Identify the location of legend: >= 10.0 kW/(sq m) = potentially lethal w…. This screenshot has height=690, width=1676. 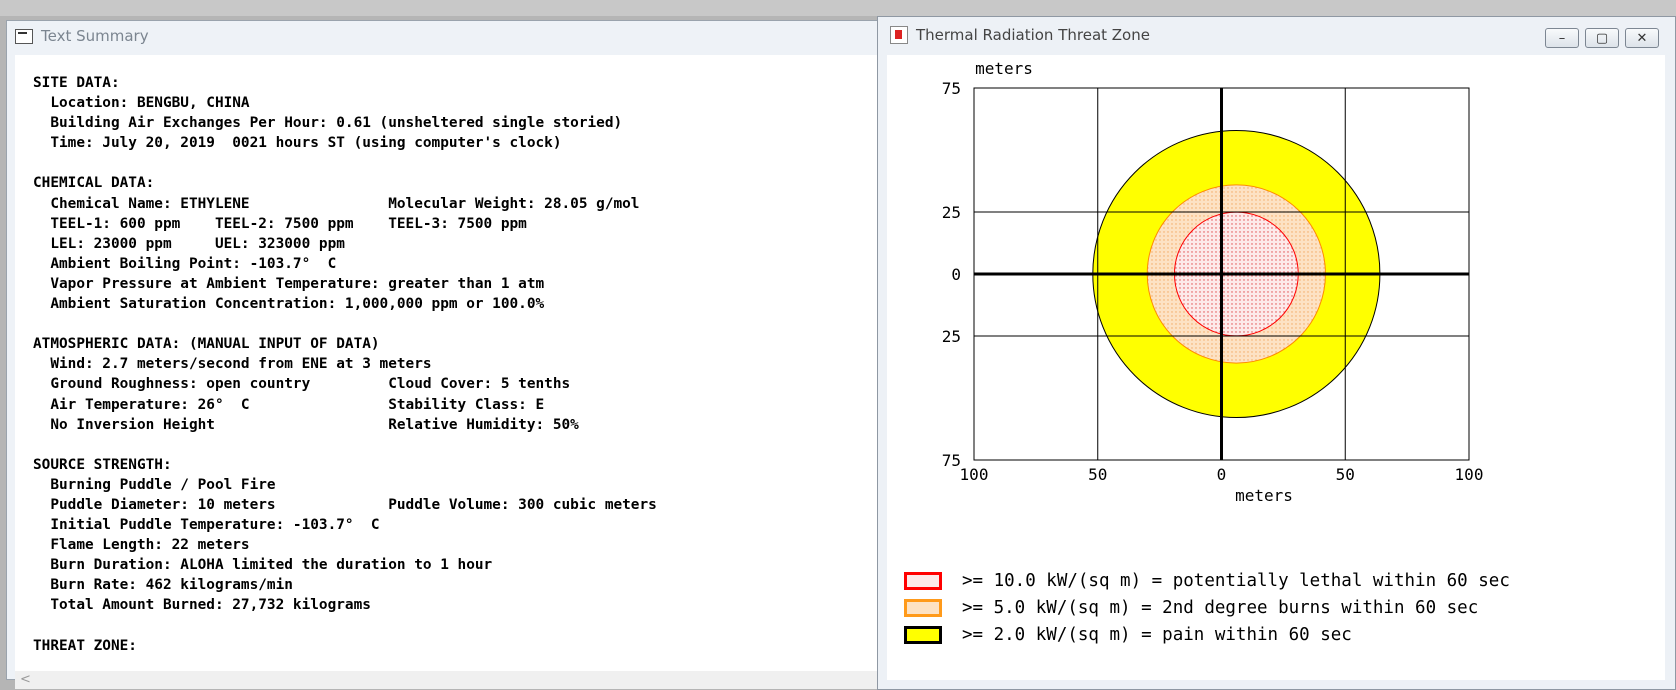
(1207, 607).